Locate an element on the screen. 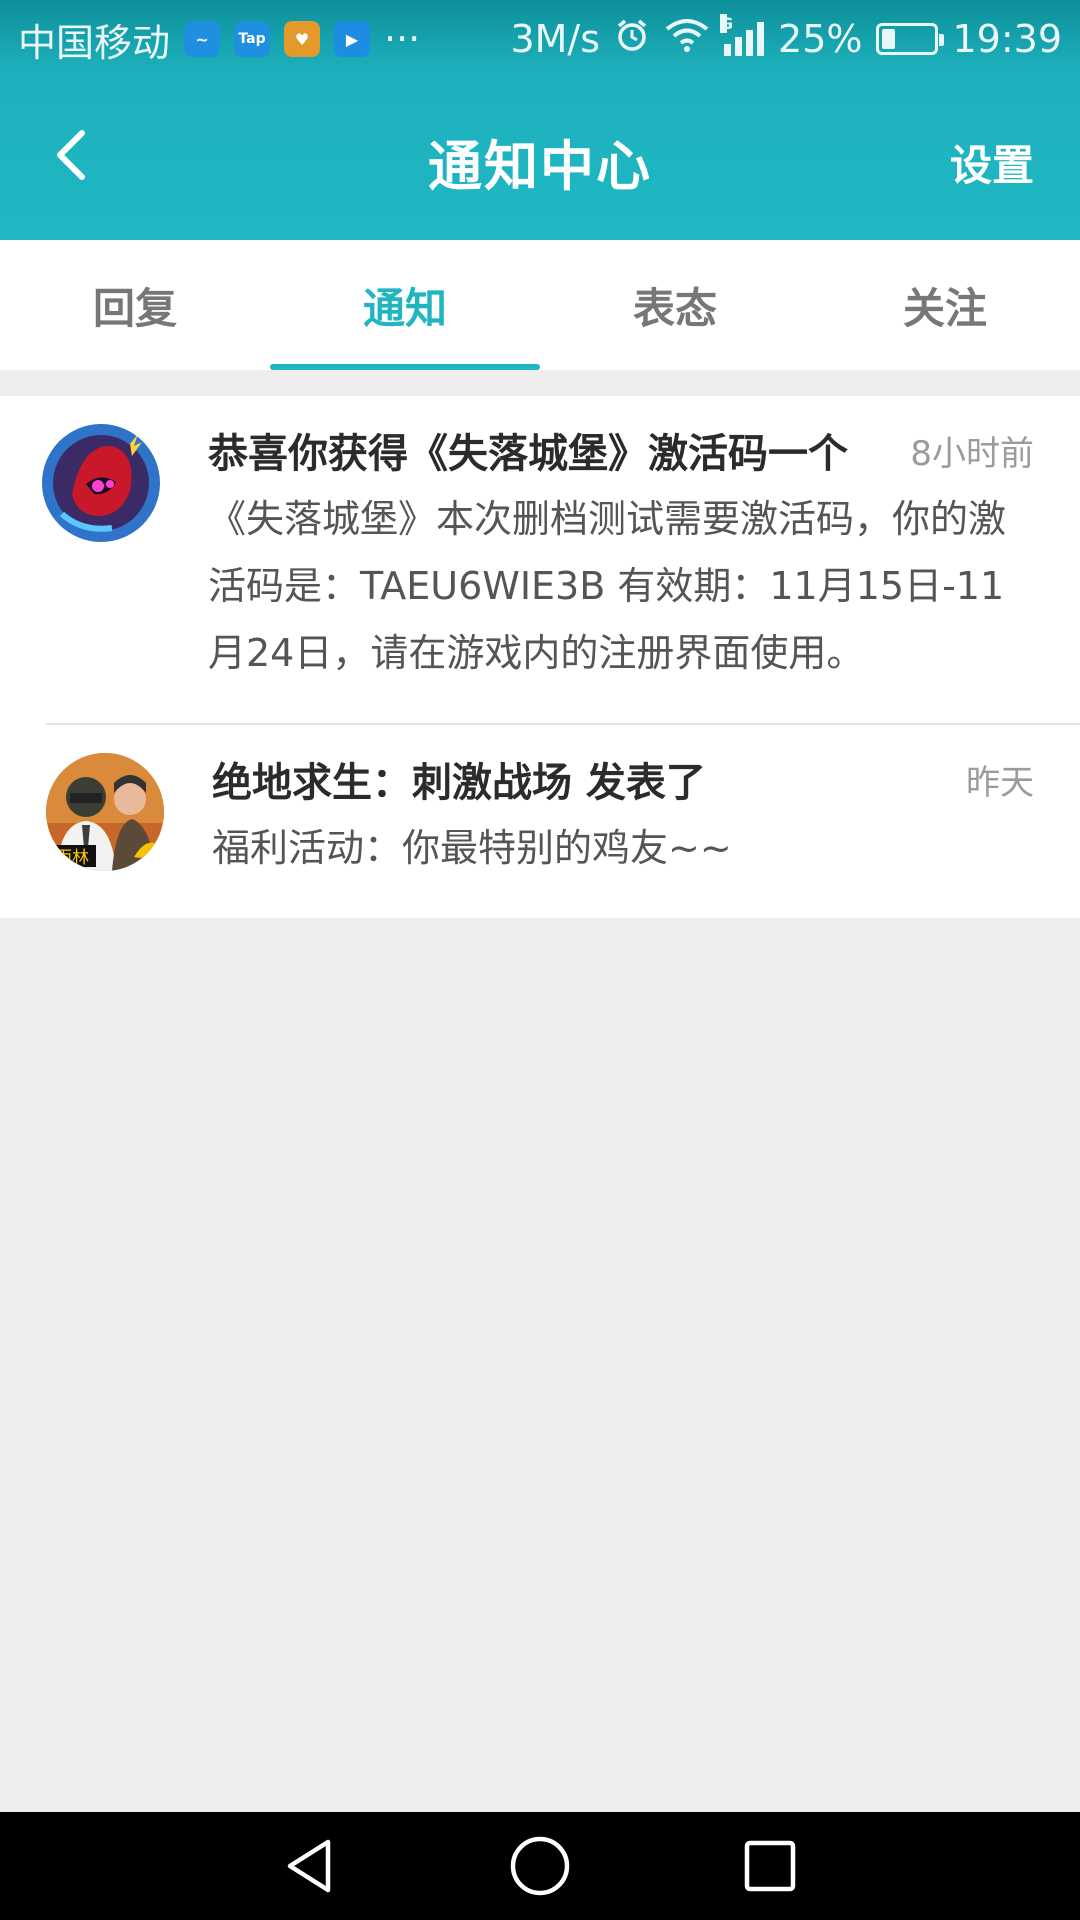  tab-bar: 回复 通知 表态 关注 is located at coordinates (540, 305).